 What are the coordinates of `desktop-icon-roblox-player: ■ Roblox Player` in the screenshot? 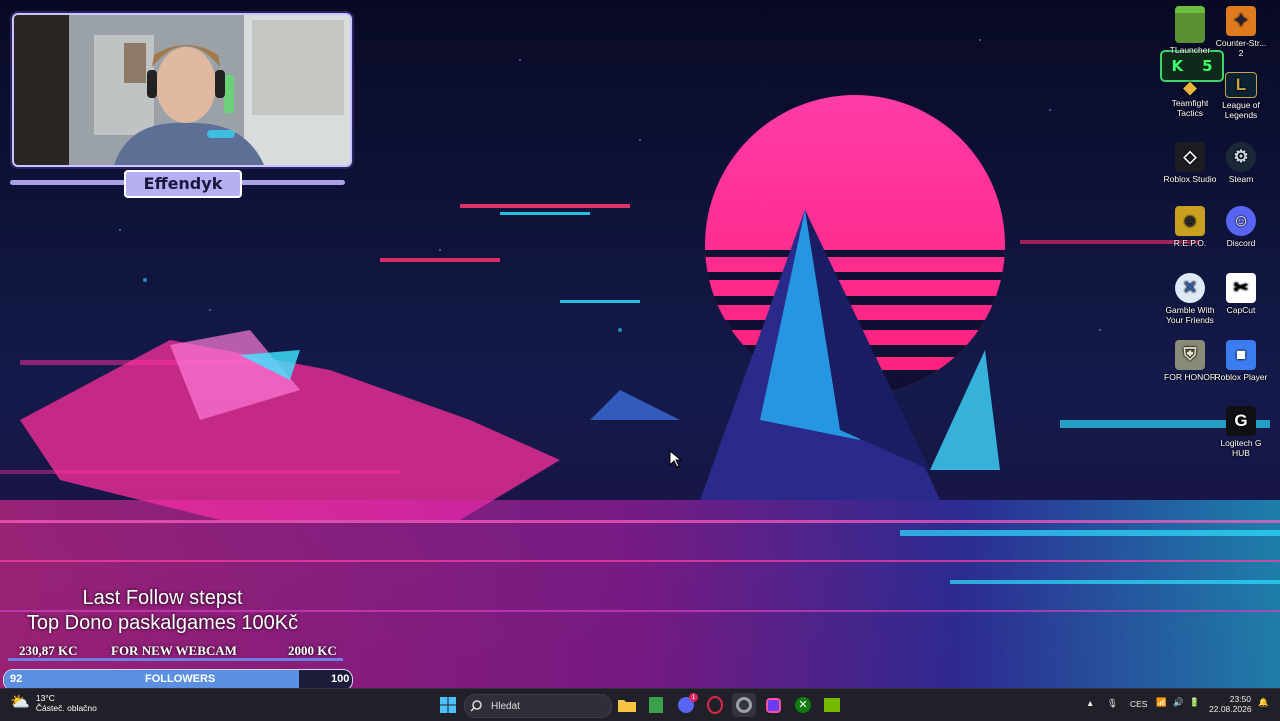 It's located at (1241, 361).